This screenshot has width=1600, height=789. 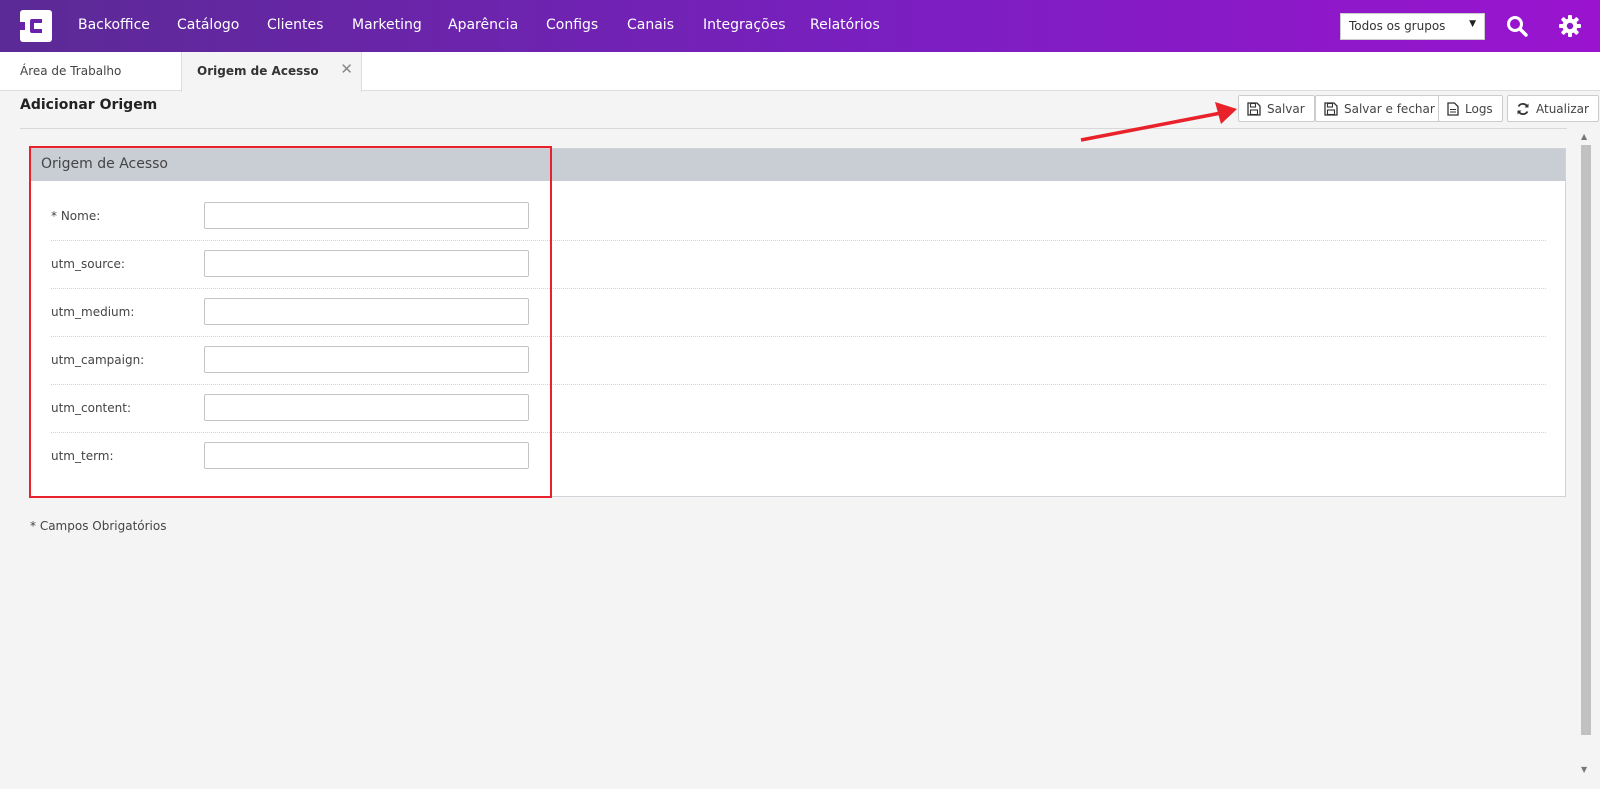 I want to click on save-button: Salvar, so click(x=1276, y=108).